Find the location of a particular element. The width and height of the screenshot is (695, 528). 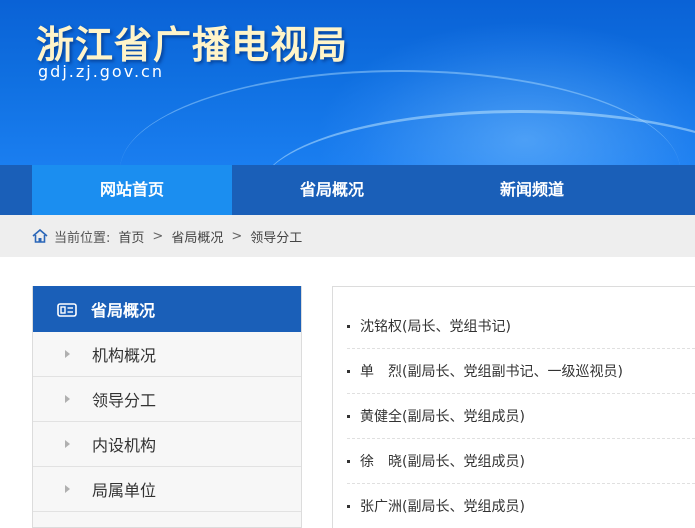

site-title: 浙江省广播电视局 is located at coordinates (192, 41).